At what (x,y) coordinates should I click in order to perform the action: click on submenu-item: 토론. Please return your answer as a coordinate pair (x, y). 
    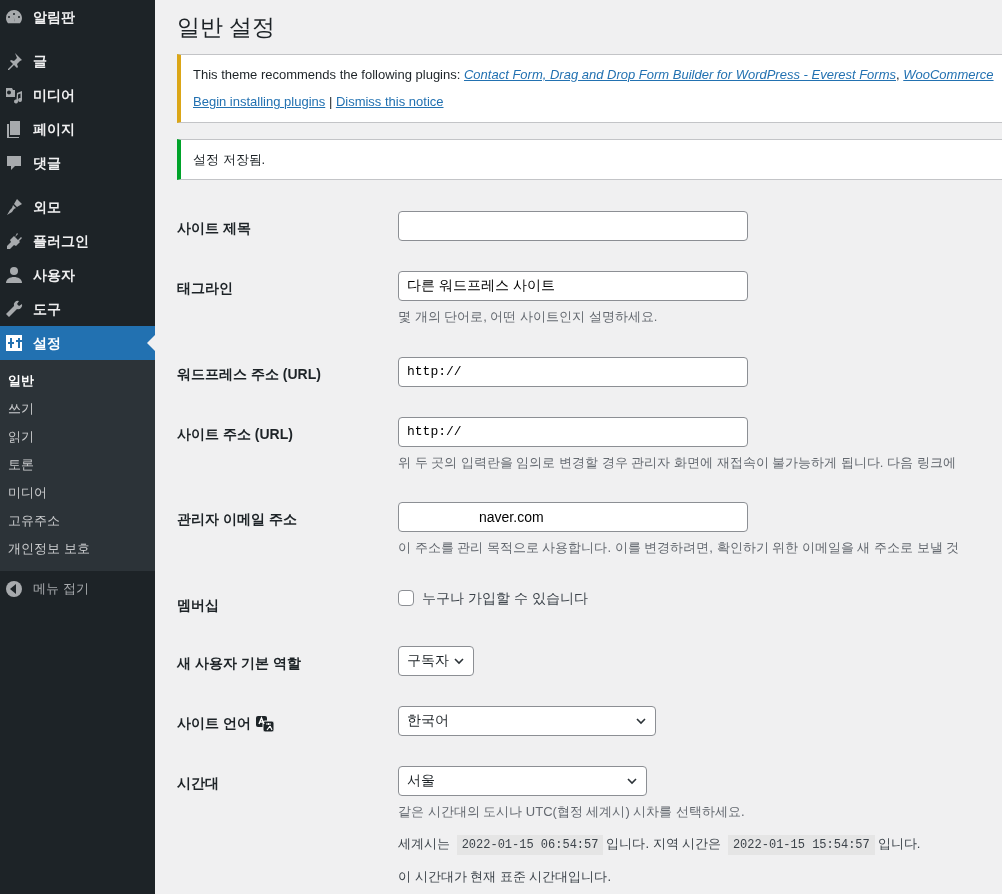
    Looking at the image, I should click on (77, 465).